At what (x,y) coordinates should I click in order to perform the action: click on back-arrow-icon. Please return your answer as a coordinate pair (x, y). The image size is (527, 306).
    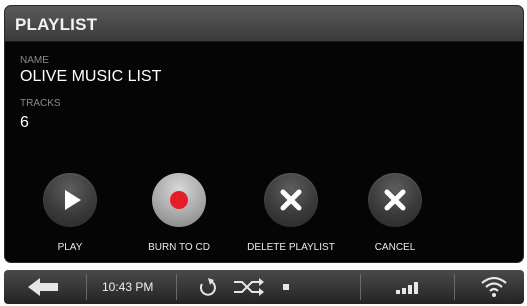
    Looking at the image, I should click on (43, 287).